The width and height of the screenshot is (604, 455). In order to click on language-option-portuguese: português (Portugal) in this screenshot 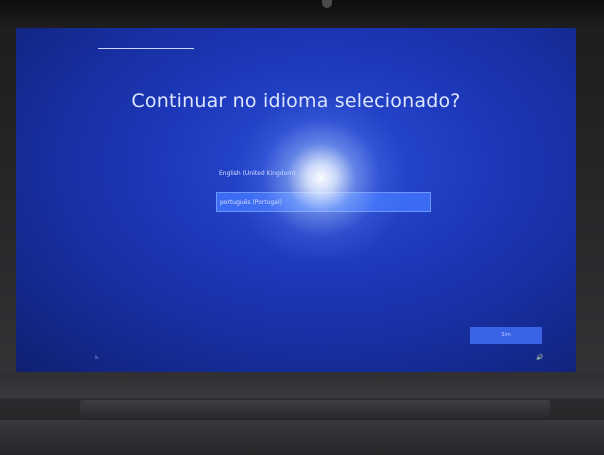, I will do `click(323, 202)`.